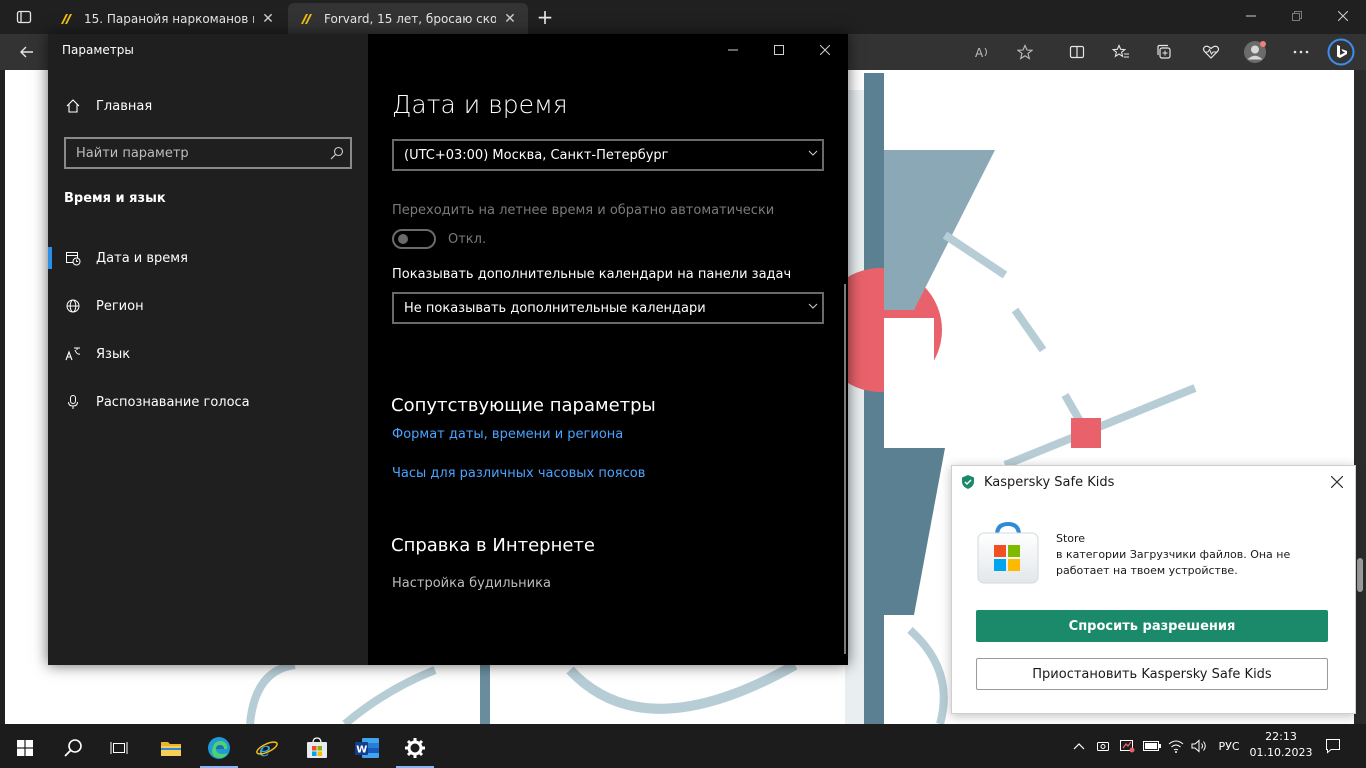  Describe the element at coordinates (471, 583) in the screenshot. I see `help-item-alarm: Настройка будильника` at that location.